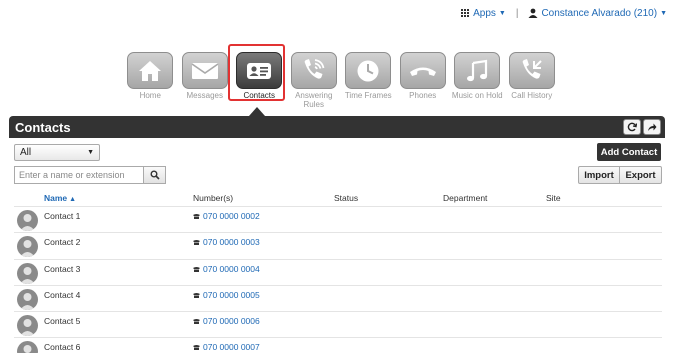 This screenshot has width=673, height=353. Describe the element at coordinates (599, 175) in the screenshot. I see `import-button: Import` at that location.